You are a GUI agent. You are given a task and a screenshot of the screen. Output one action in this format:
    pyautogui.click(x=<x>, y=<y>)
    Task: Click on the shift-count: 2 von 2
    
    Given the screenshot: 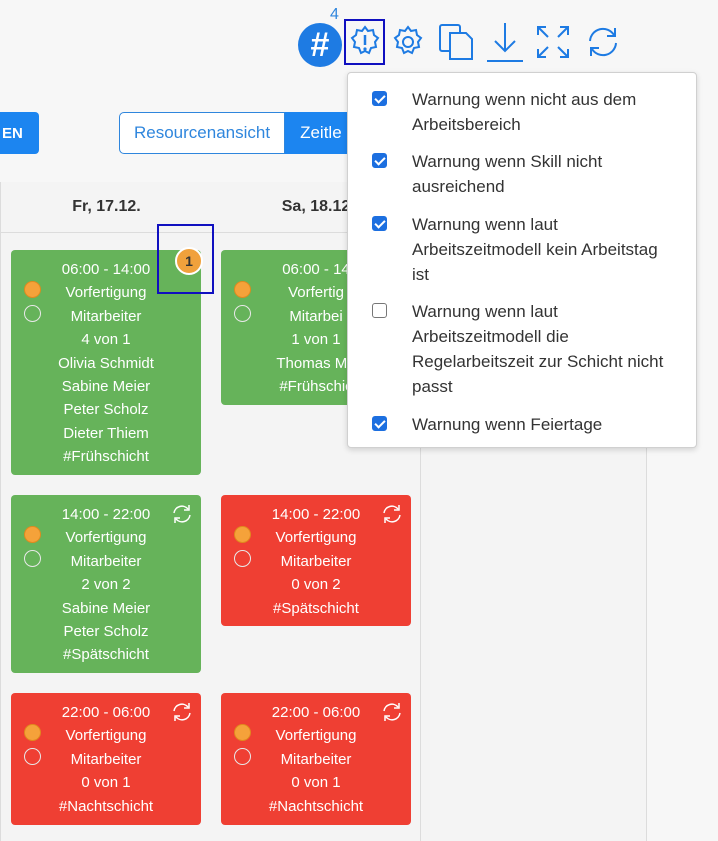 What is the action you would take?
    pyautogui.click(x=106, y=585)
    